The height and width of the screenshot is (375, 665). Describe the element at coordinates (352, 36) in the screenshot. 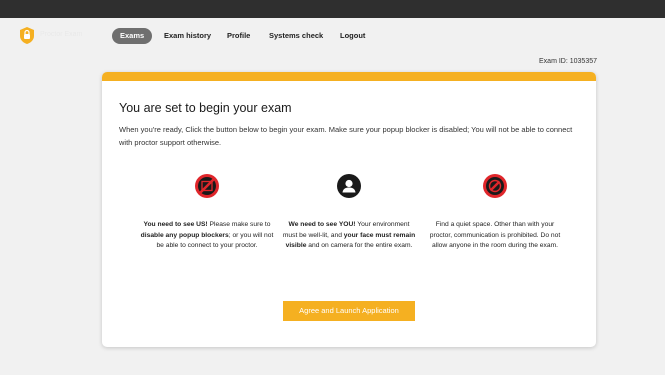

I see `nav-item-logout: Logout` at that location.